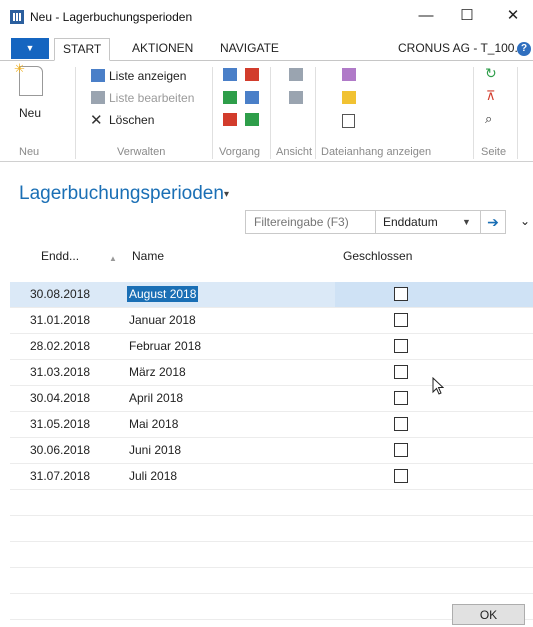 This screenshot has width=533, height=627. I want to click on table-row: 30.08.2018 August 2018, so click(271, 295).